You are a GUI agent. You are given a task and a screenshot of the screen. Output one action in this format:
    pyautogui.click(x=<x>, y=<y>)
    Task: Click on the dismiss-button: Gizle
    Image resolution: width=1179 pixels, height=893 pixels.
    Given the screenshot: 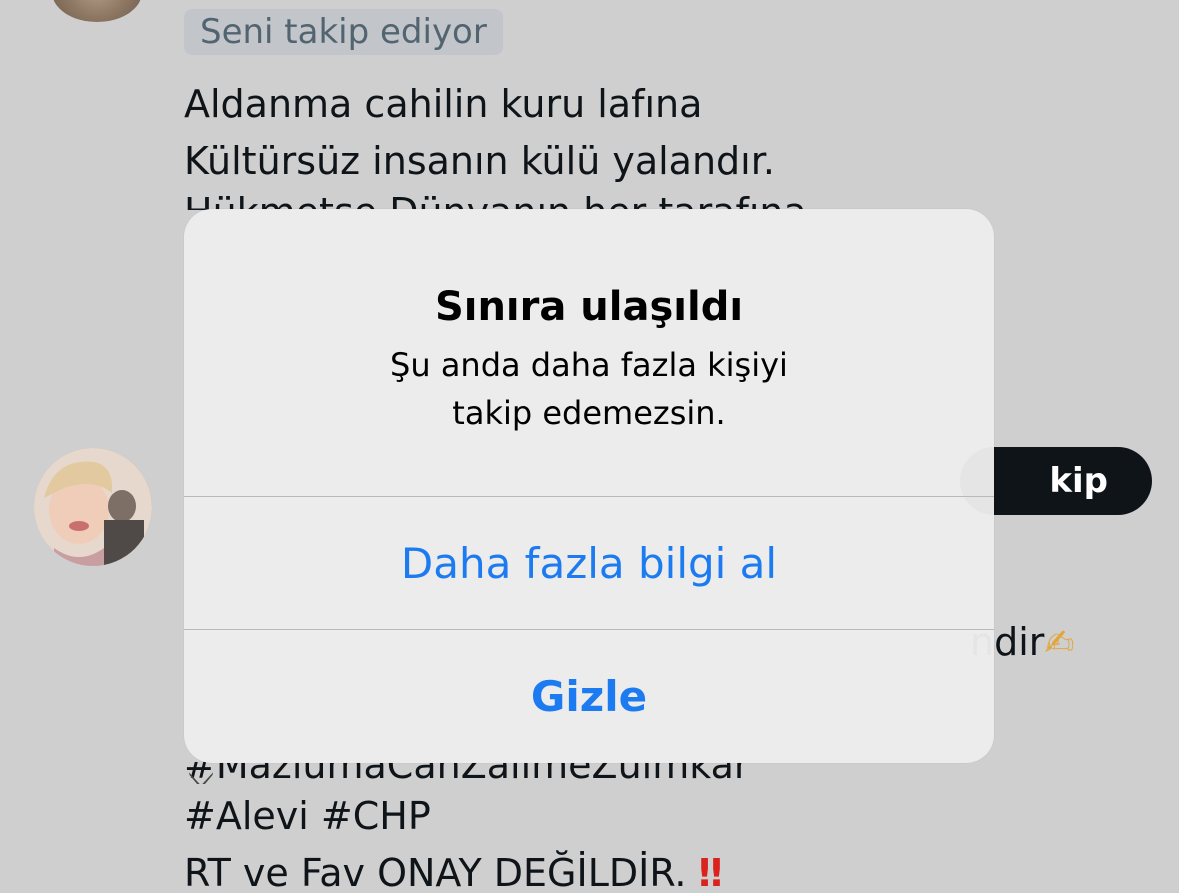 What is the action you would take?
    pyautogui.click(x=589, y=696)
    